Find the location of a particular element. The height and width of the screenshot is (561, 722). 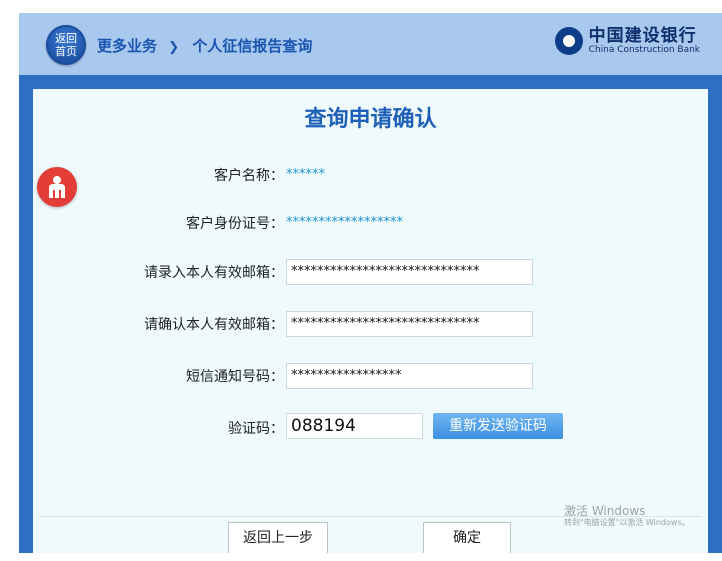

home-button-label: 返回首页 is located at coordinates (66, 45).